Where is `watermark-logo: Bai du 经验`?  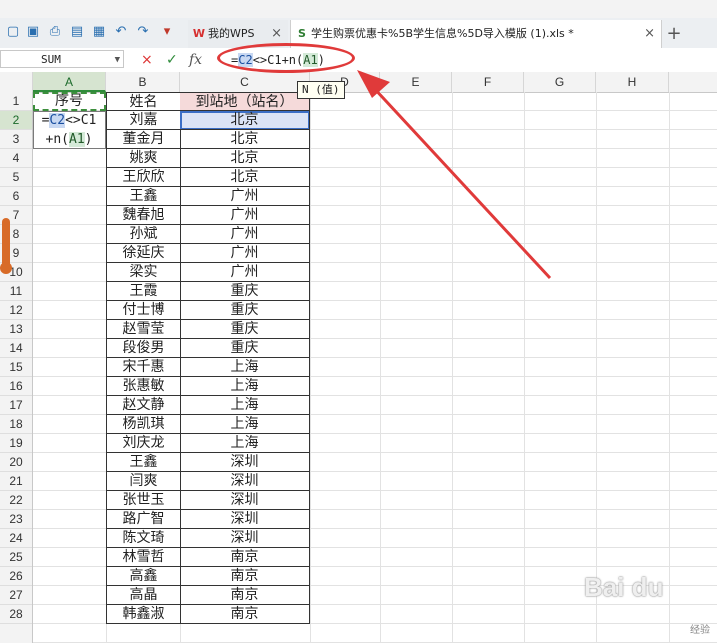
watermark-logo: Bai du 经验 is located at coordinates (649, 605).